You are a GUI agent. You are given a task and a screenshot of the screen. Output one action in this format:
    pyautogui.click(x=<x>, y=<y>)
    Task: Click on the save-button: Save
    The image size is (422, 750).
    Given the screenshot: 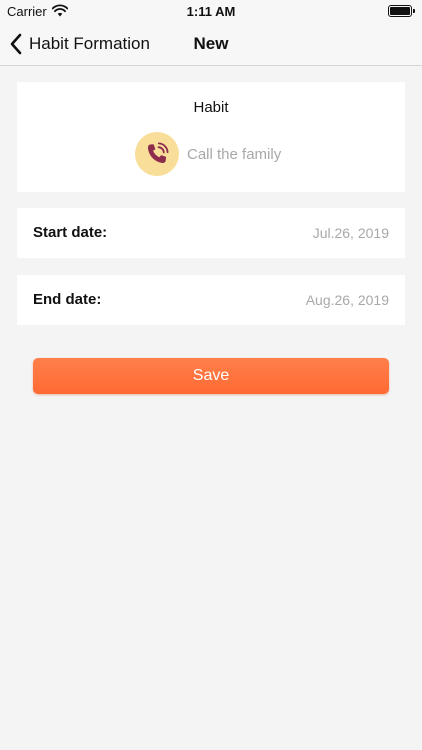 What is the action you would take?
    pyautogui.click(x=211, y=376)
    